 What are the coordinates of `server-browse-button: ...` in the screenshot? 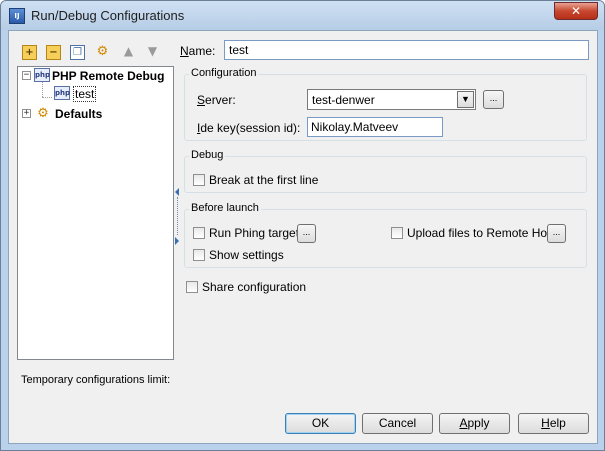 It's located at (493, 99).